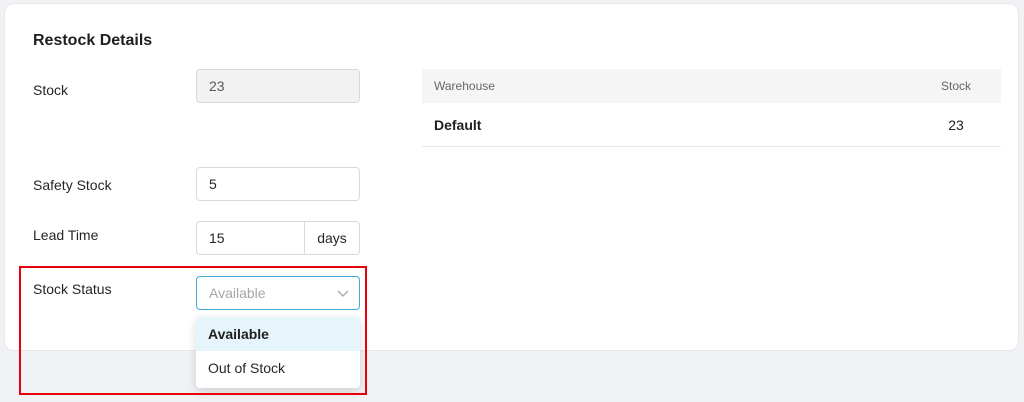  I want to click on option-out-of-stock: Out of Stock, so click(278, 368).